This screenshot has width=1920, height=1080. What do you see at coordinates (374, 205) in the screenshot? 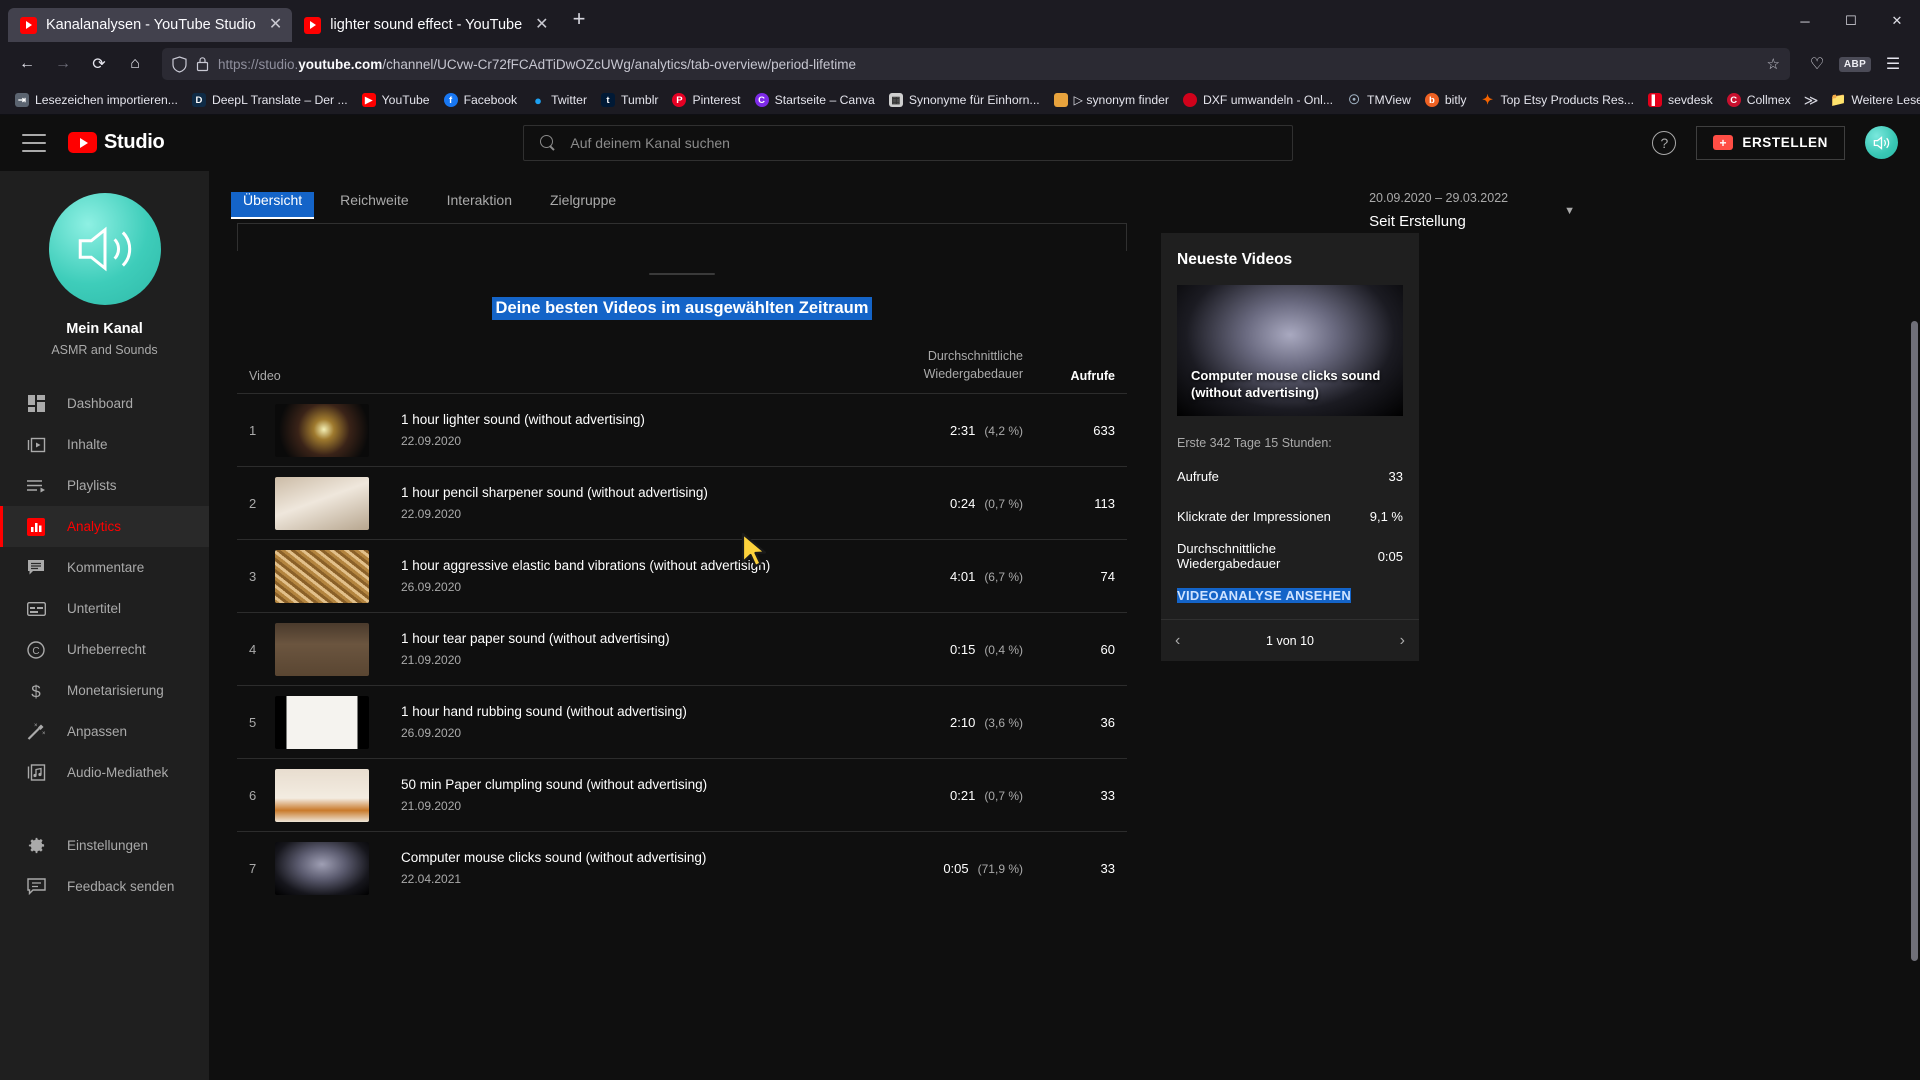
I see `tab-reichweite: Reichweite` at bounding box center [374, 205].